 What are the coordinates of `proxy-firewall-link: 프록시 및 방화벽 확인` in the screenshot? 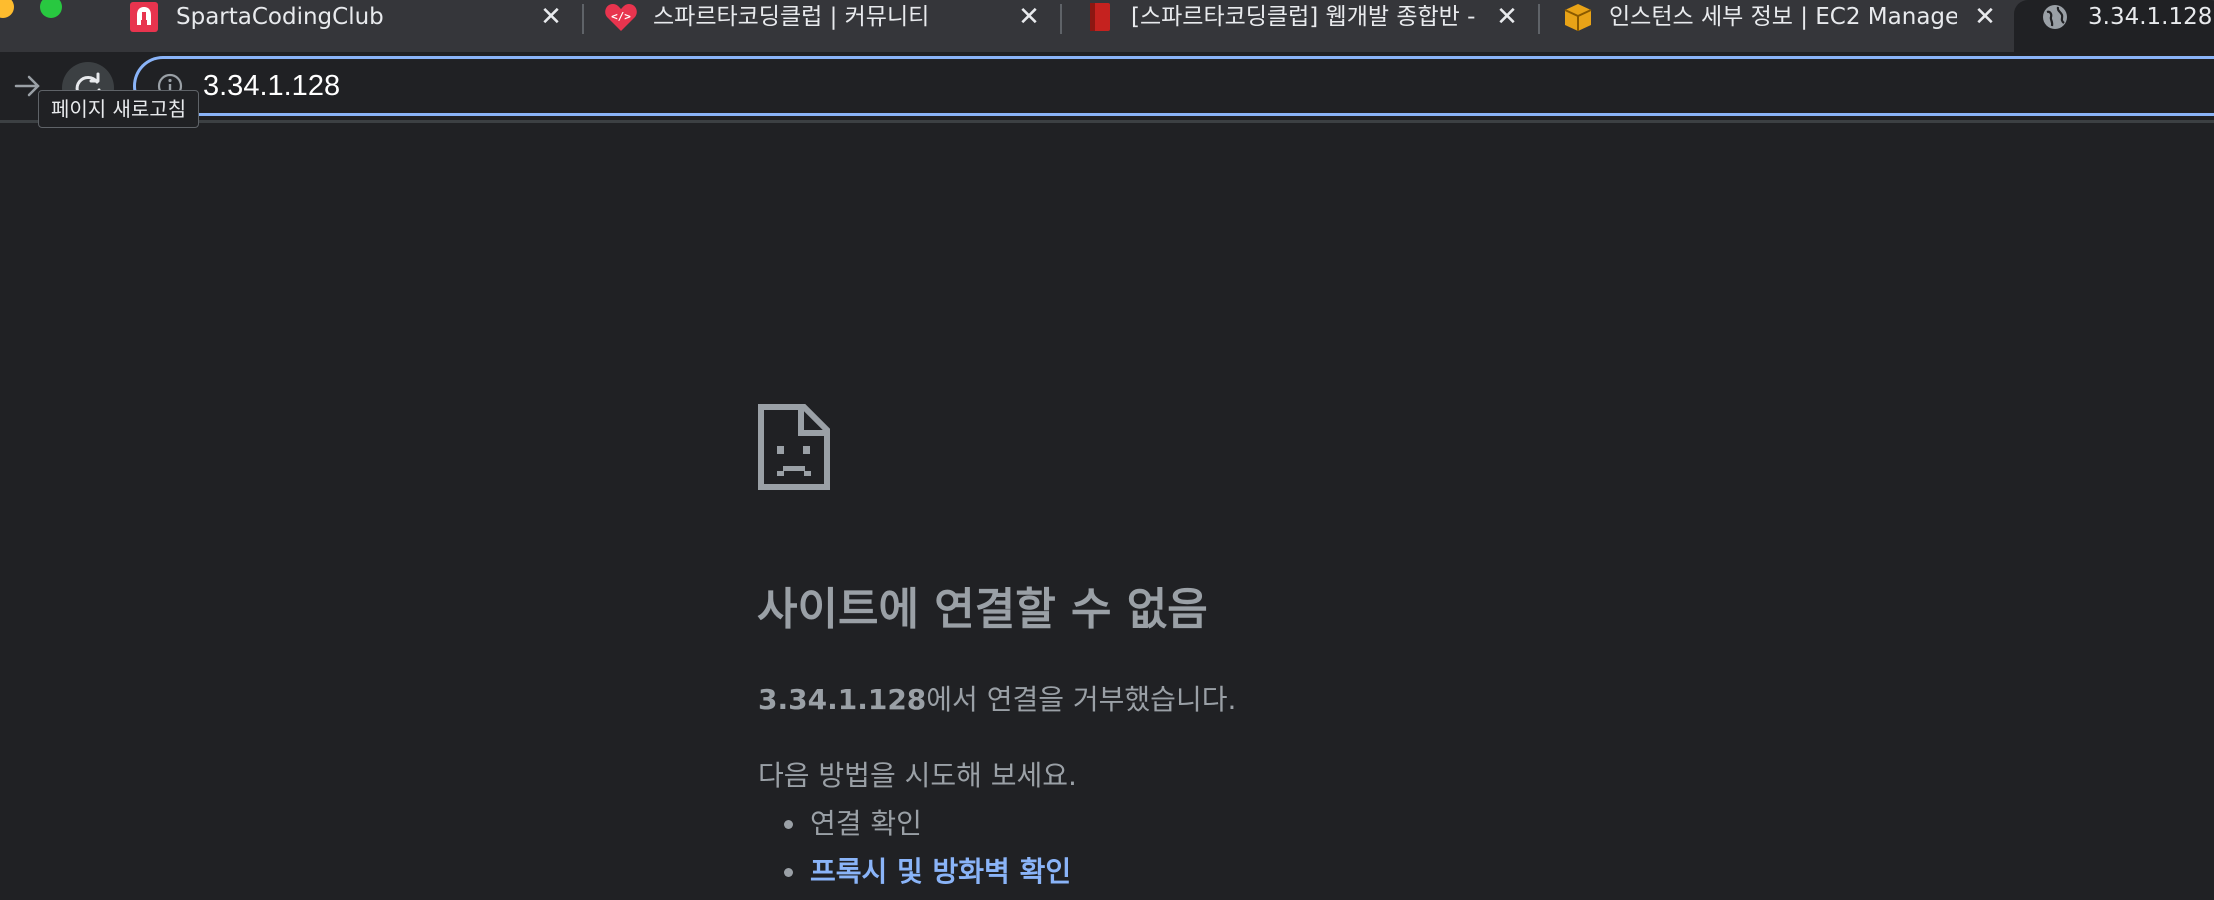 It's located at (940, 871).